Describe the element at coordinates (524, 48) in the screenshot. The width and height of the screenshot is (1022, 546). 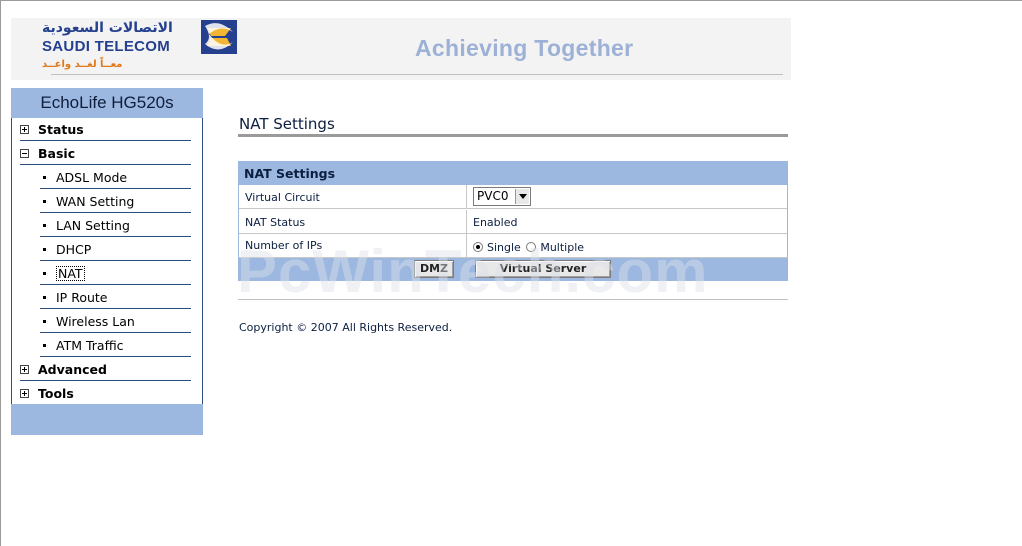
I see `slogan: Achieving Together` at that location.